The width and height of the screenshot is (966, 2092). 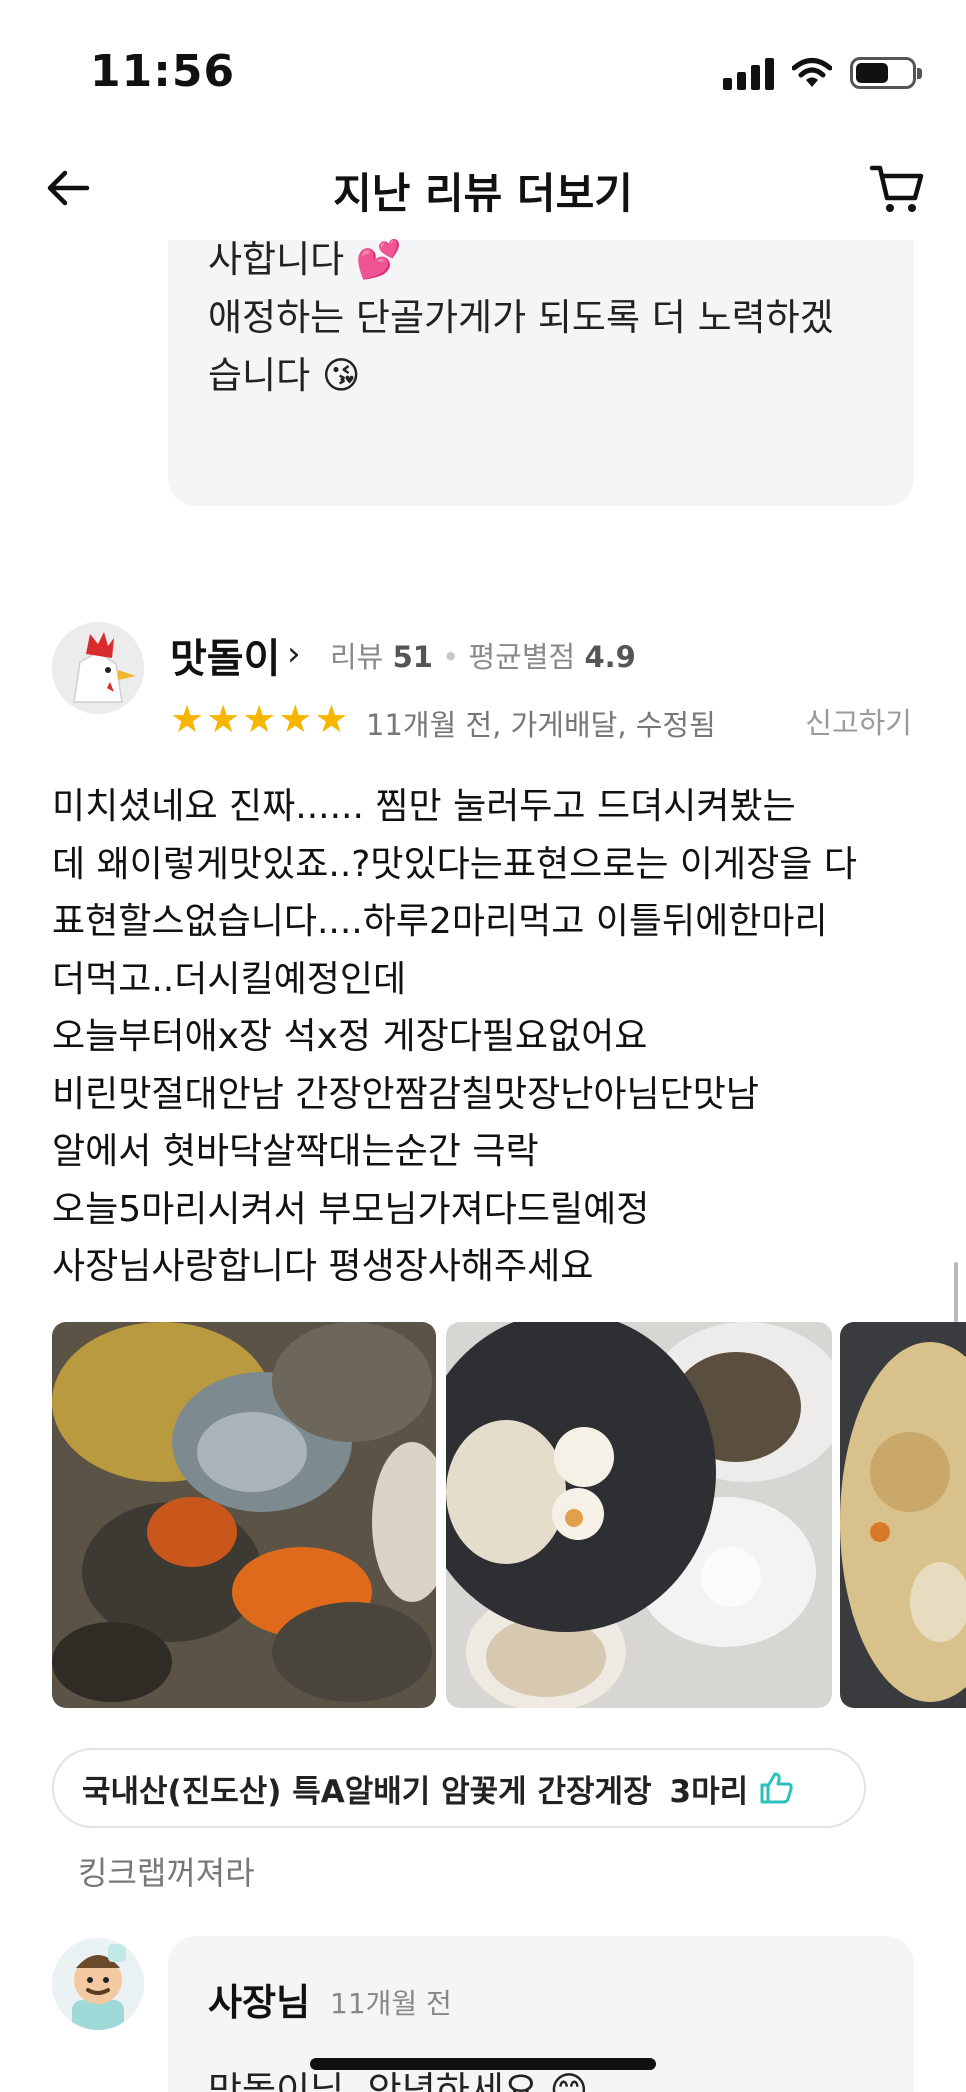 What do you see at coordinates (483, 193) in the screenshot?
I see `page-title: 지난 리뷰 더보기` at bounding box center [483, 193].